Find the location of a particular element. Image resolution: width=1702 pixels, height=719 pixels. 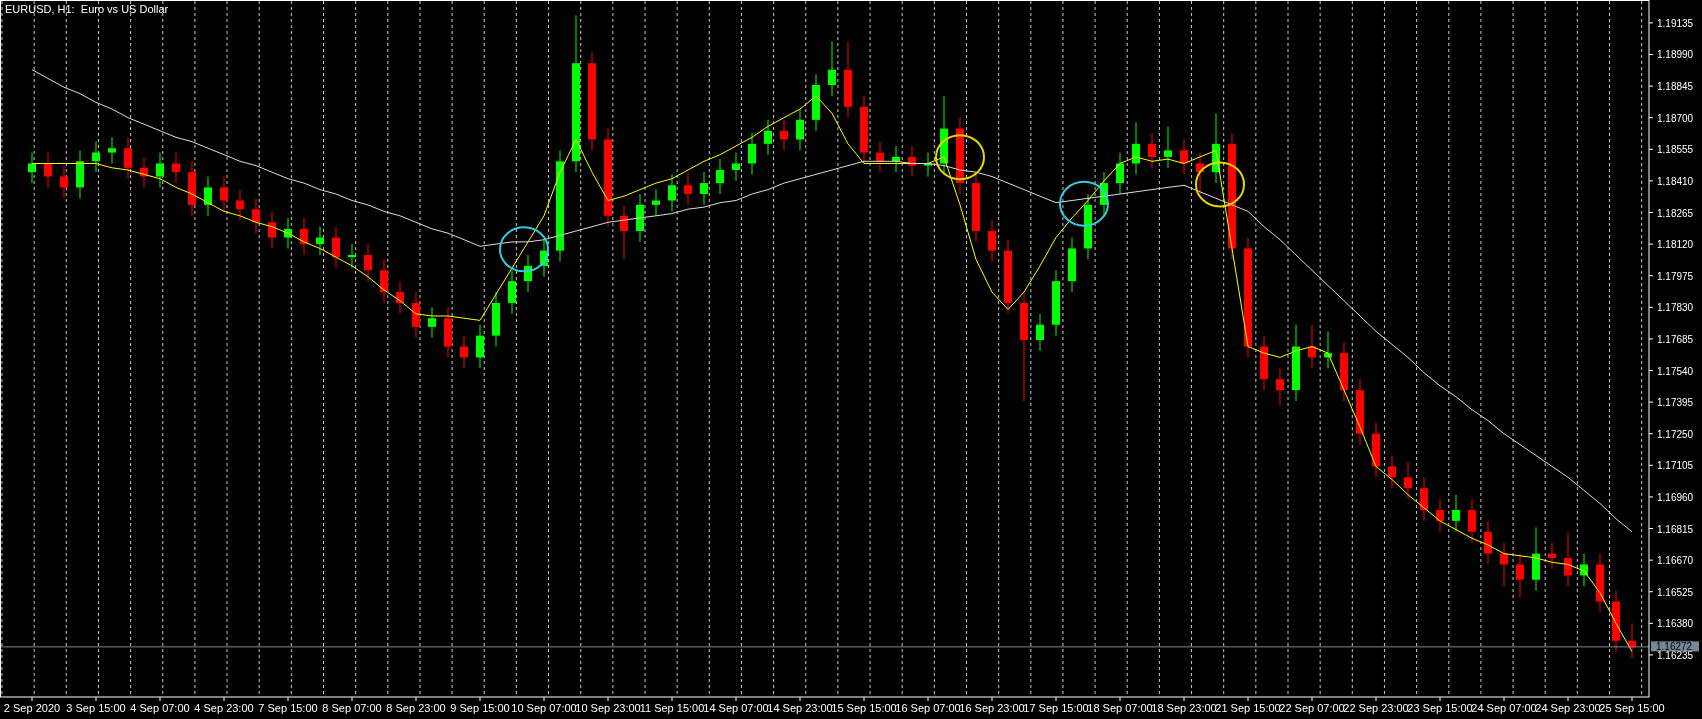

time-tick-label: 24 Sep 07:00 is located at coordinates (1504, 708).